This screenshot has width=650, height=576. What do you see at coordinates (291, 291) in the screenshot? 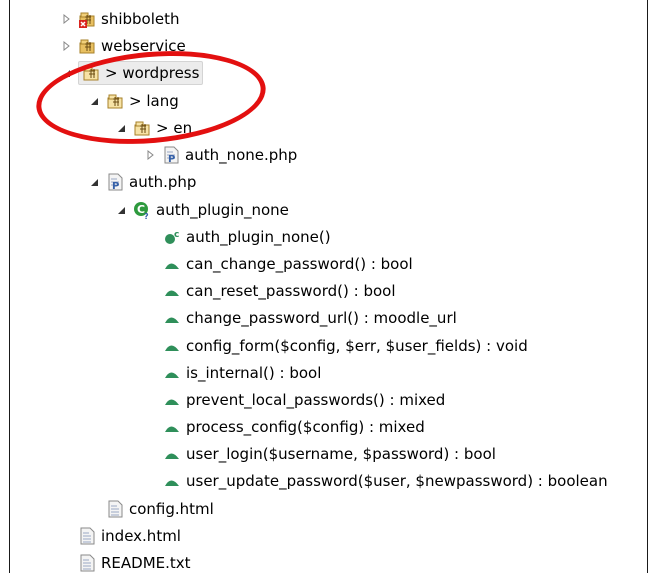
I see `tree-item-label: can_reset_password() : bool` at bounding box center [291, 291].